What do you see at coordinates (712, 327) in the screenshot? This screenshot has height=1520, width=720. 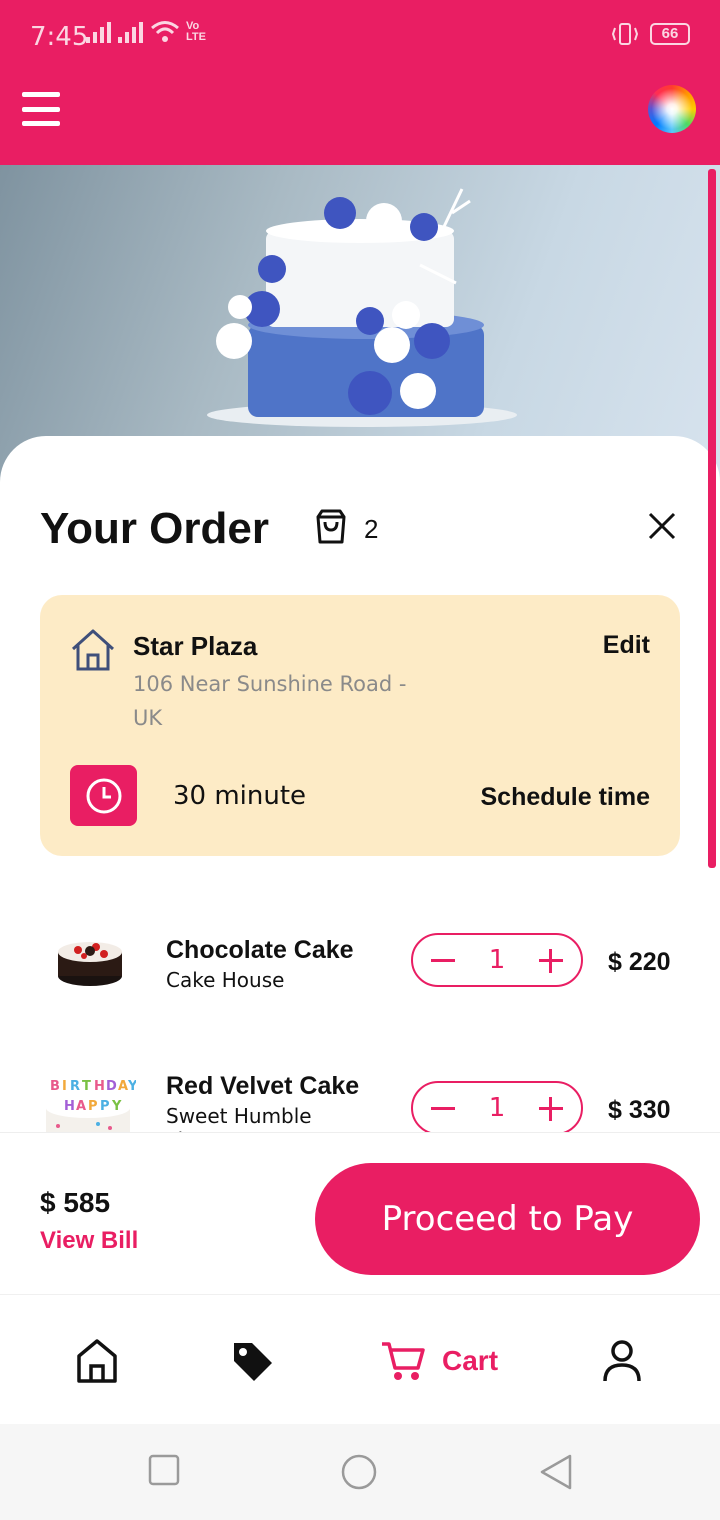 I see `scrollbar` at bounding box center [712, 327].